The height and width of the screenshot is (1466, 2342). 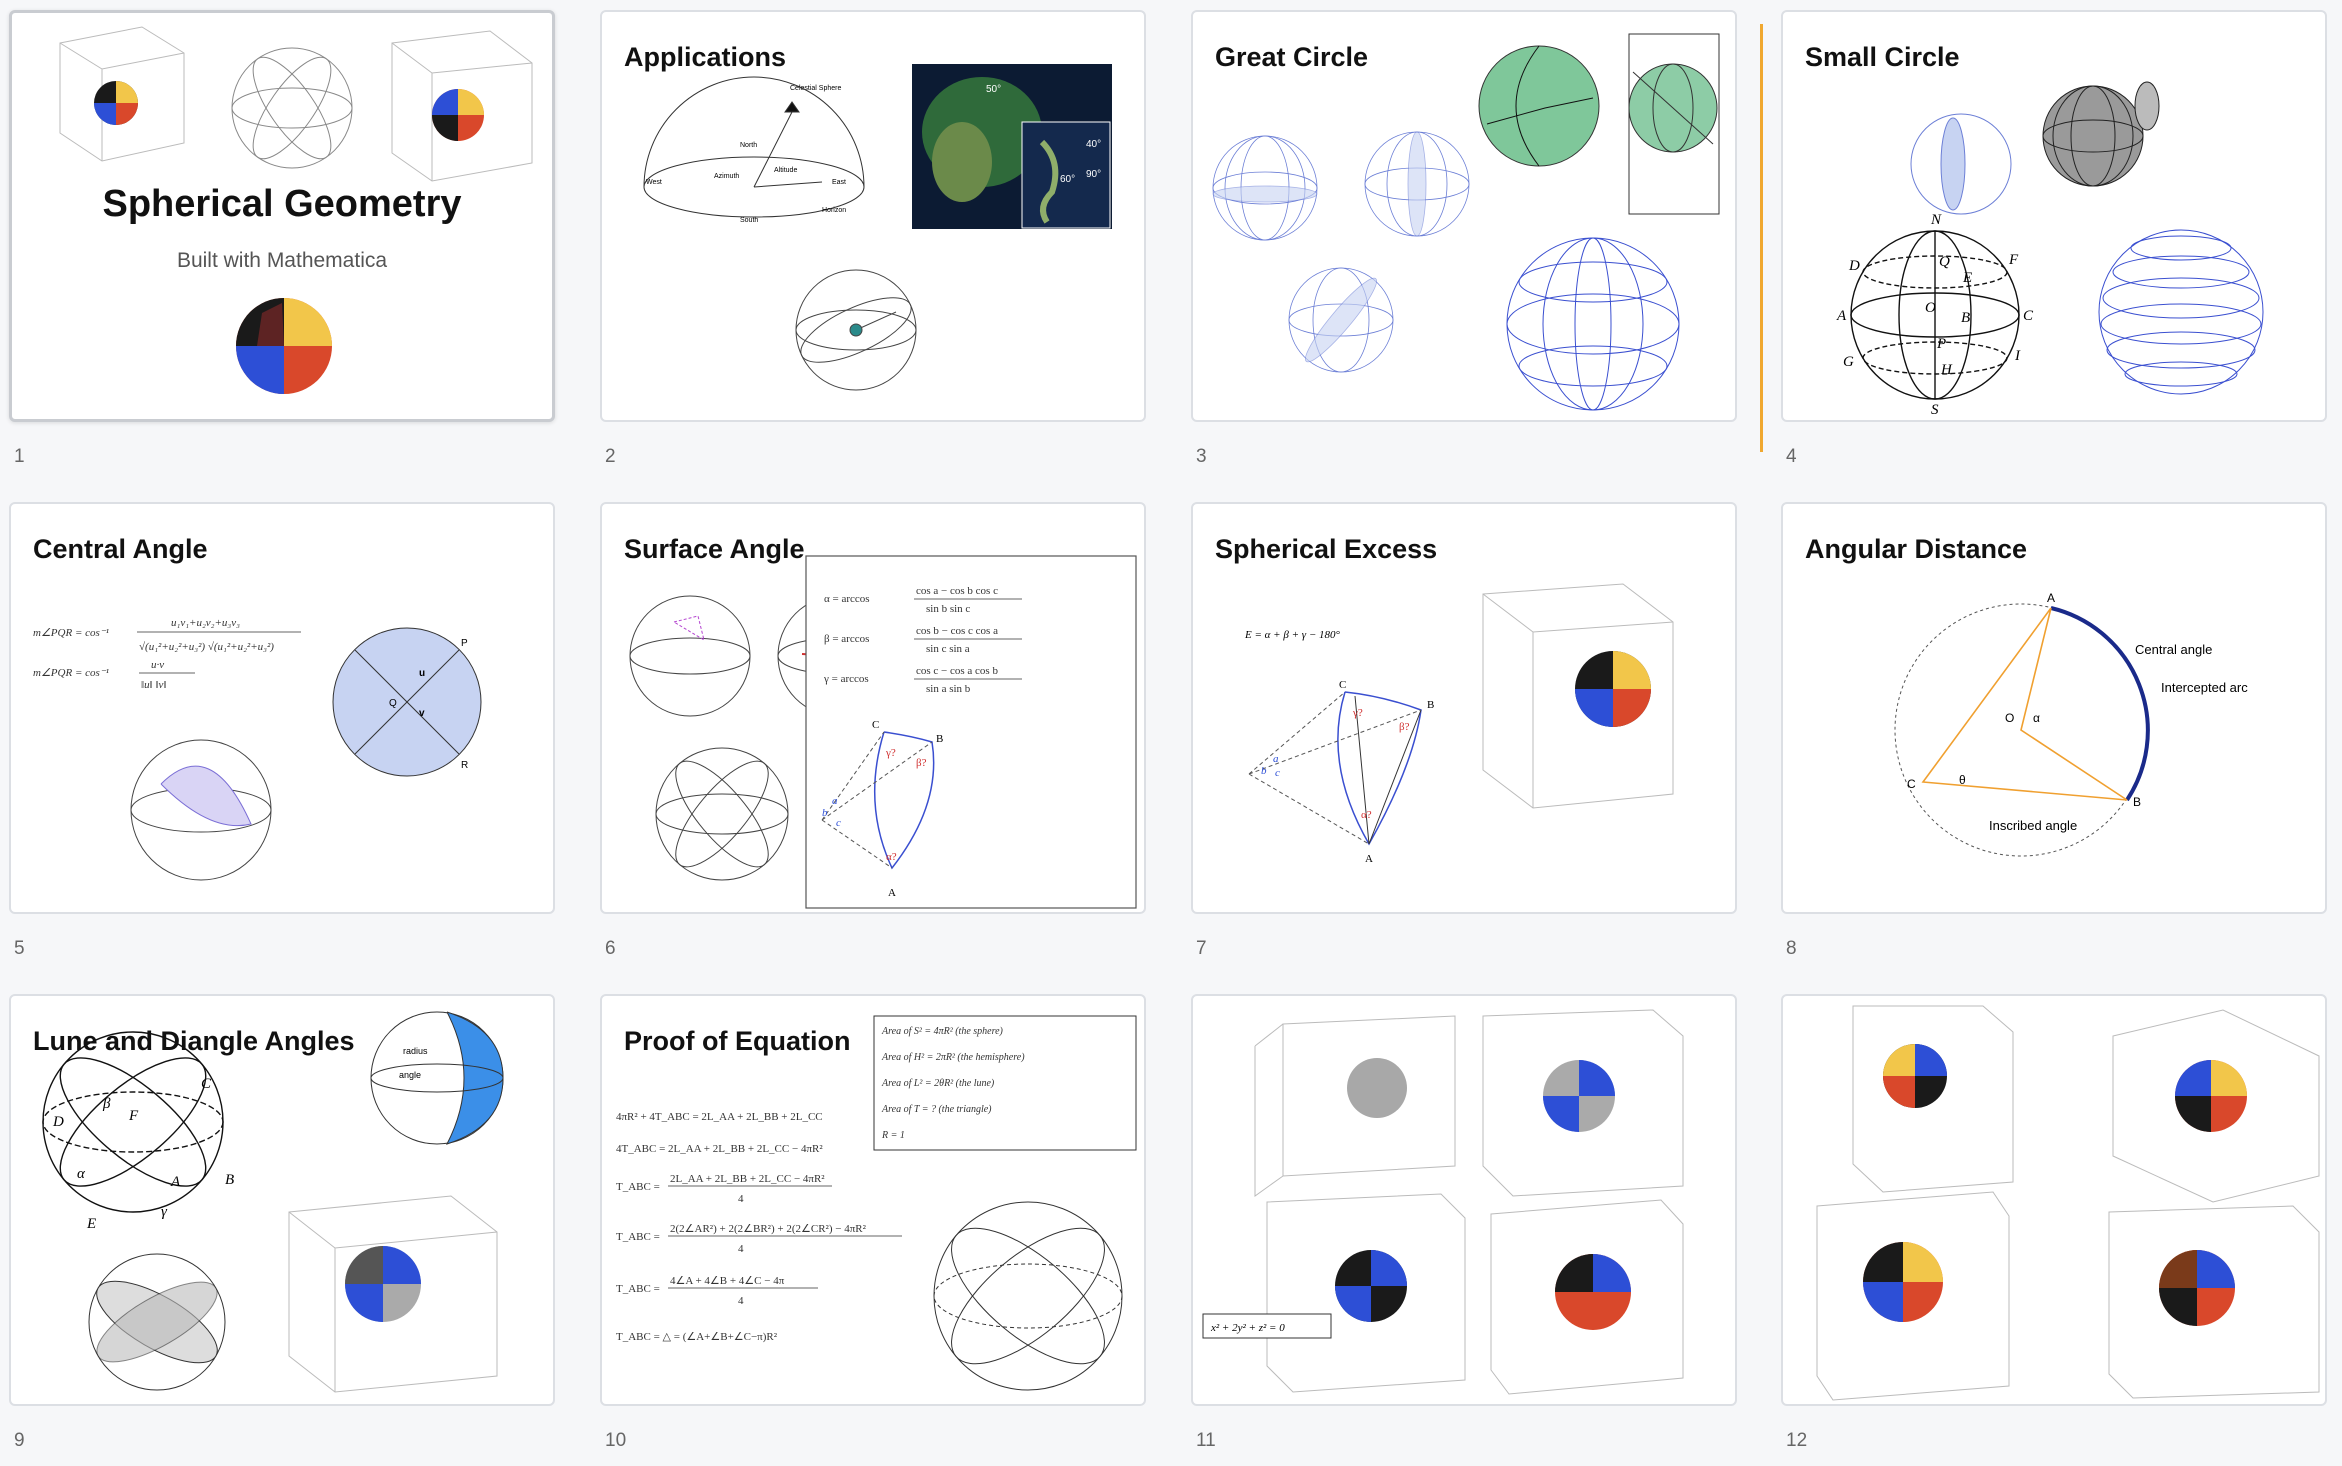 What do you see at coordinates (422, 673) in the screenshot?
I see `label-u: u` at bounding box center [422, 673].